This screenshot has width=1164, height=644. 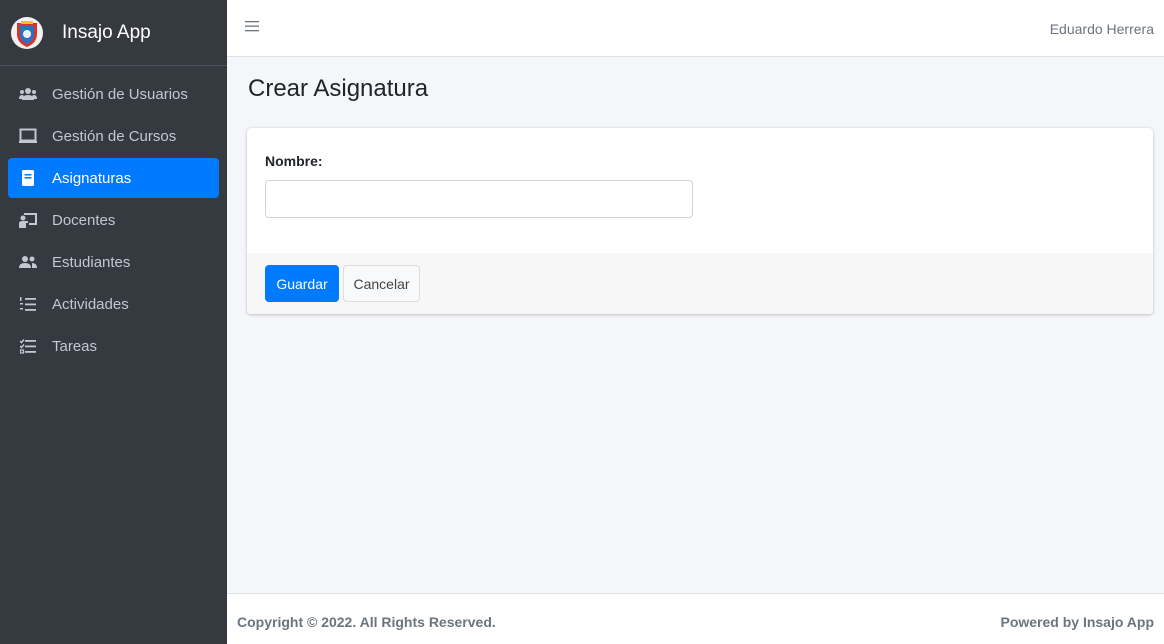 I want to click on name-label: Nombre:, so click(x=294, y=161).